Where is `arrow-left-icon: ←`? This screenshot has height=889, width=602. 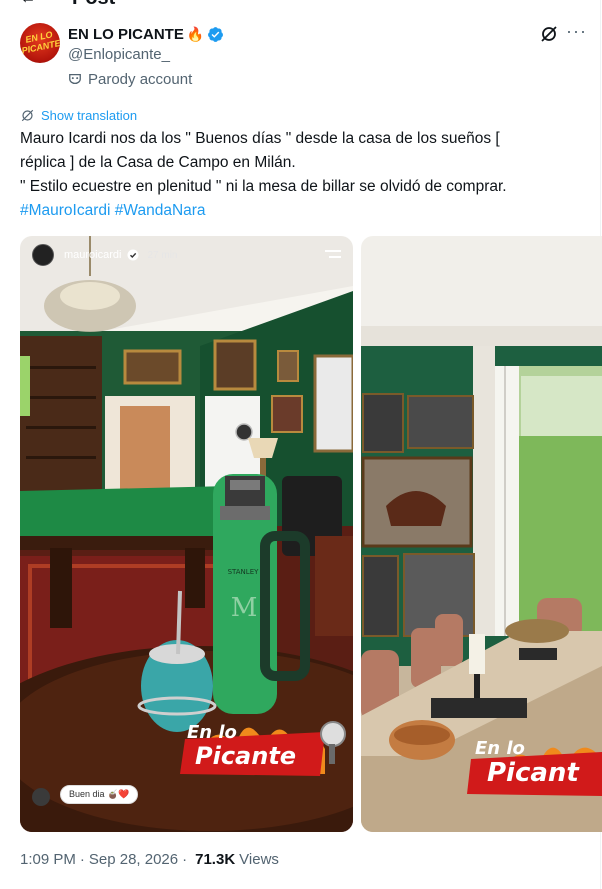
arrow-left-icon: ← is located at coordinates (28, 4).